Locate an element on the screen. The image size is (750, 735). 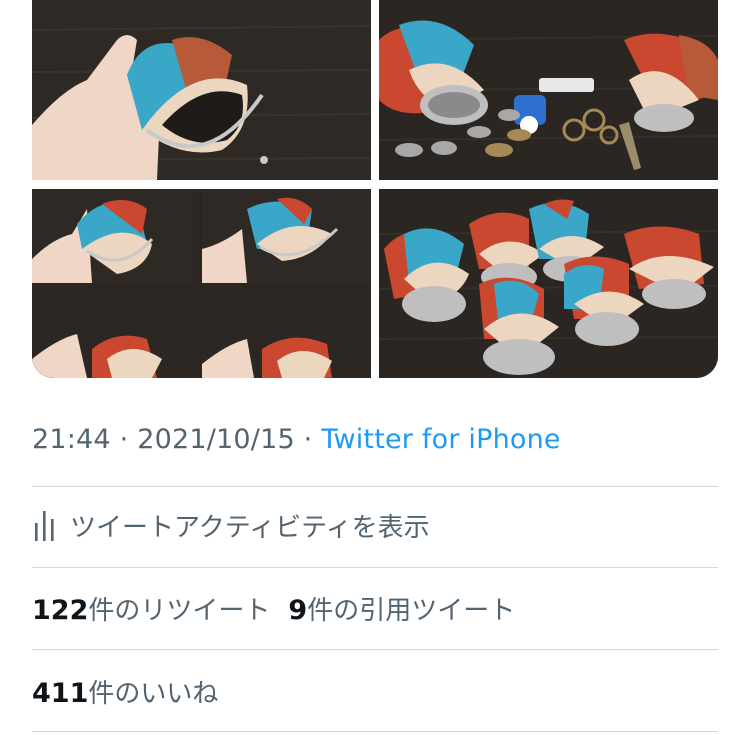
retweet-count: 122 is located at coordinates (60, 610).